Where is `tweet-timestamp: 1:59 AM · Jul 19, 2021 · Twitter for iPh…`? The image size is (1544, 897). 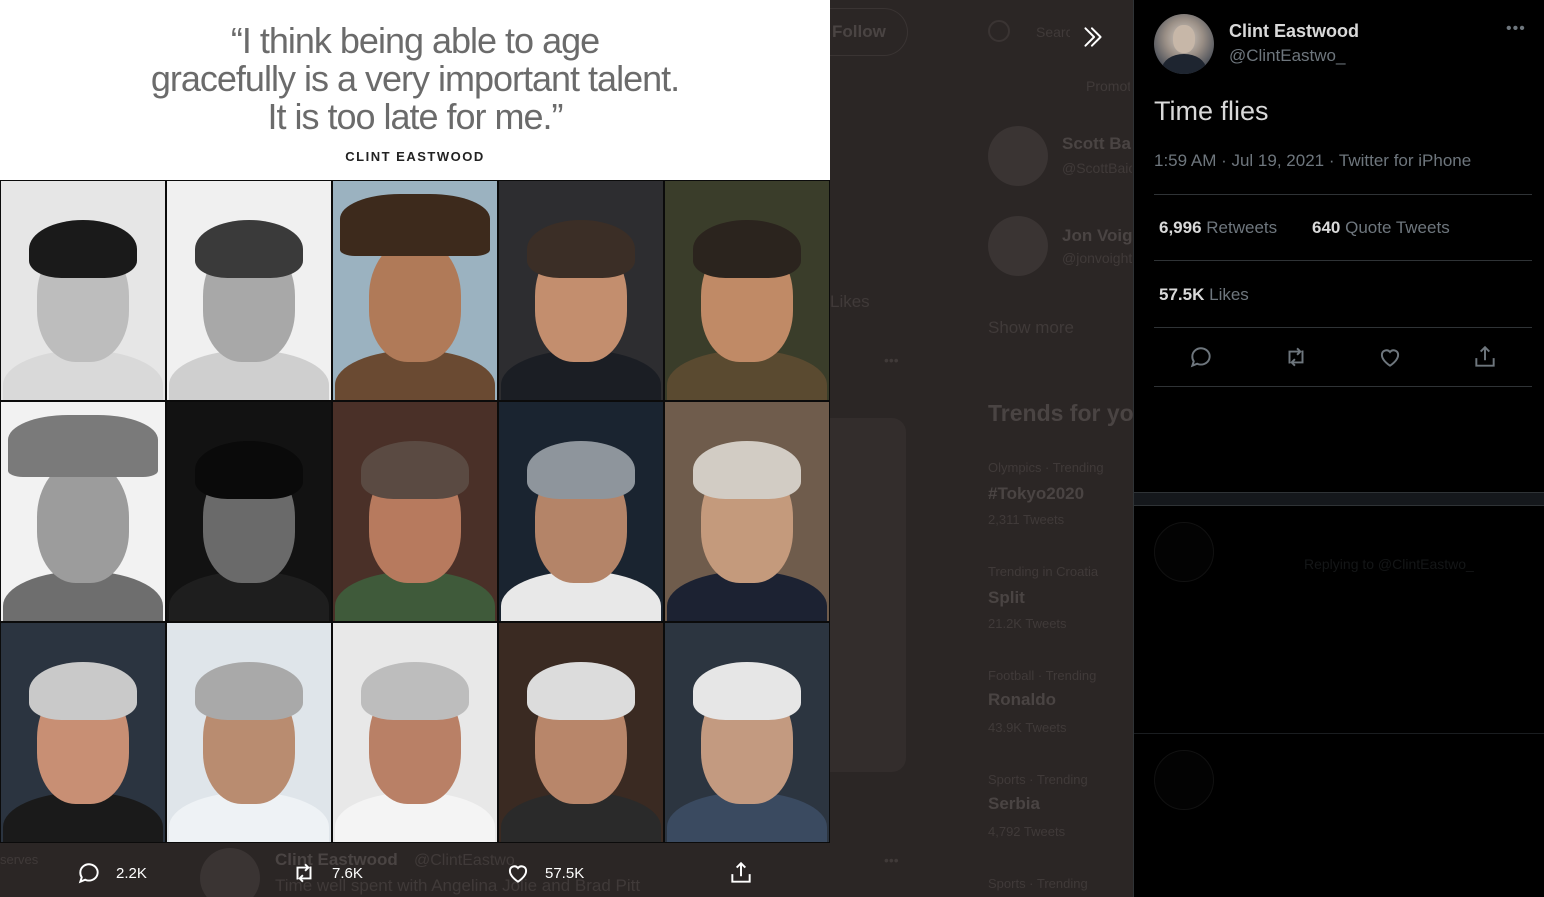
tweet-timestamp: 1:59 AM · Jul 19, 2021 · Twitter for iPh… is located at coordinates (1312, 161).